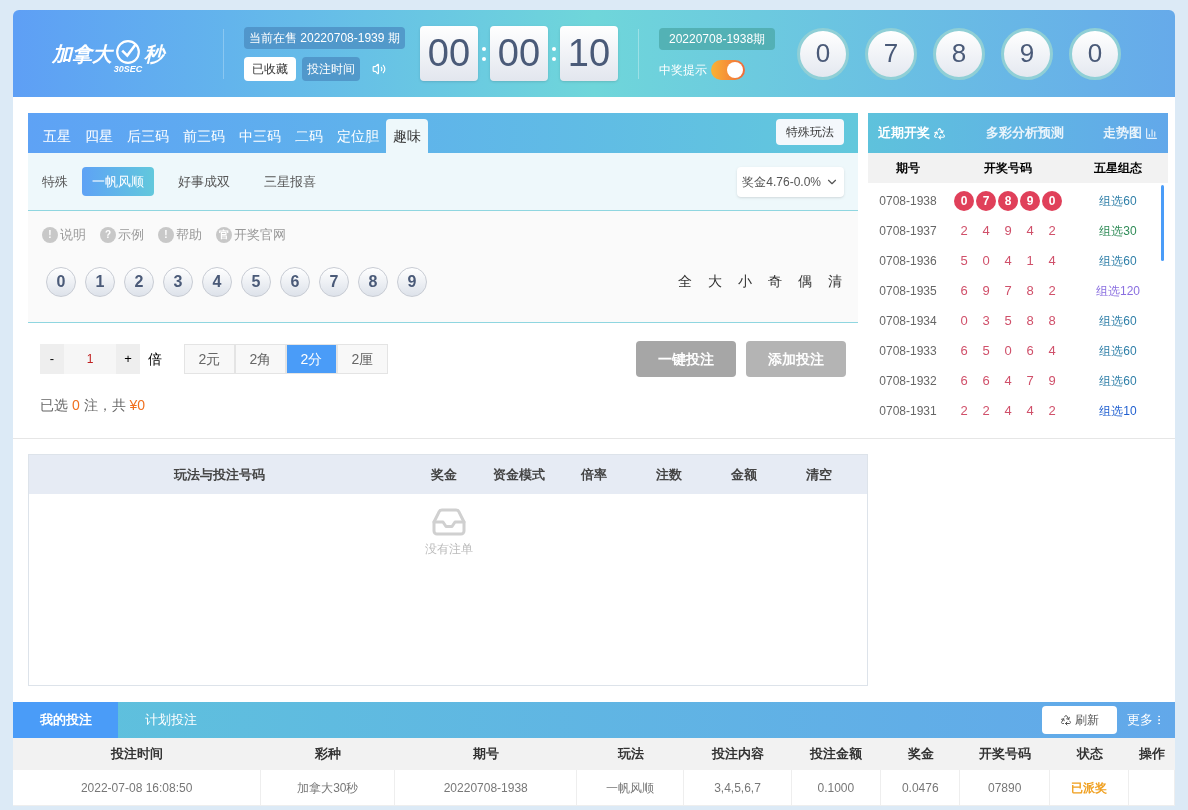 This screenshot has width=1188, height=810. I want to click on sub-tab: 三星报喜, so click(290, 181).